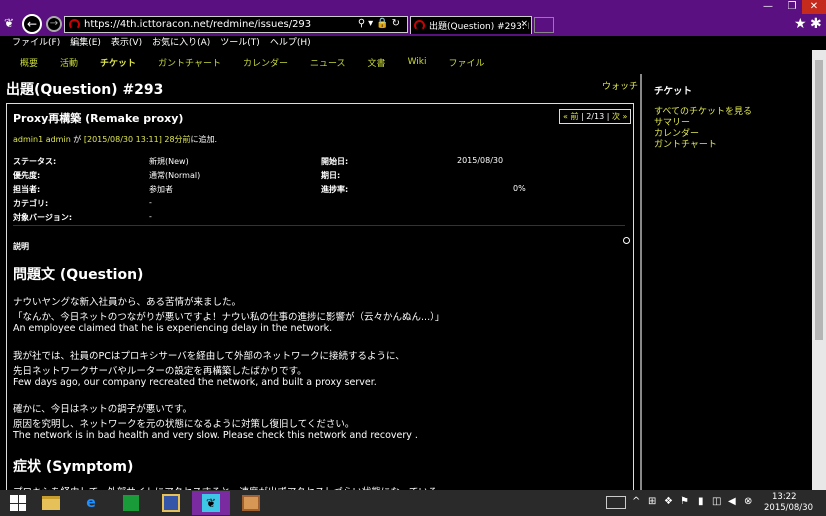  Describe the element at coordinates (544, 25) in the screenshot. I see `new-tab-button` at that location.